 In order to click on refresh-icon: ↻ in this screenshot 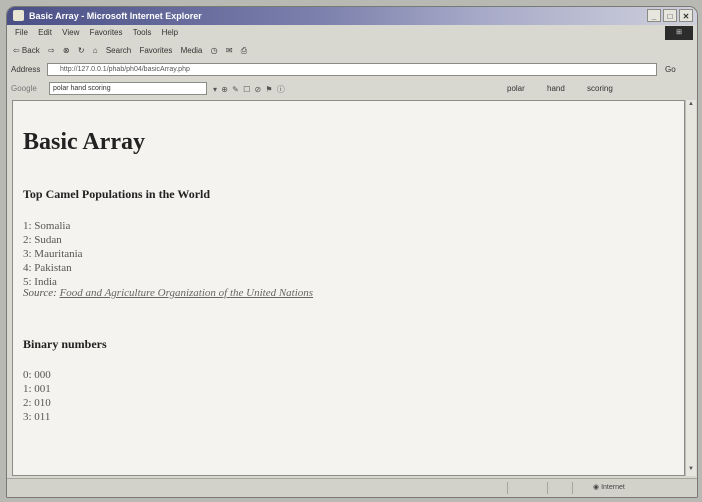, I will do `click(81, 50)`.